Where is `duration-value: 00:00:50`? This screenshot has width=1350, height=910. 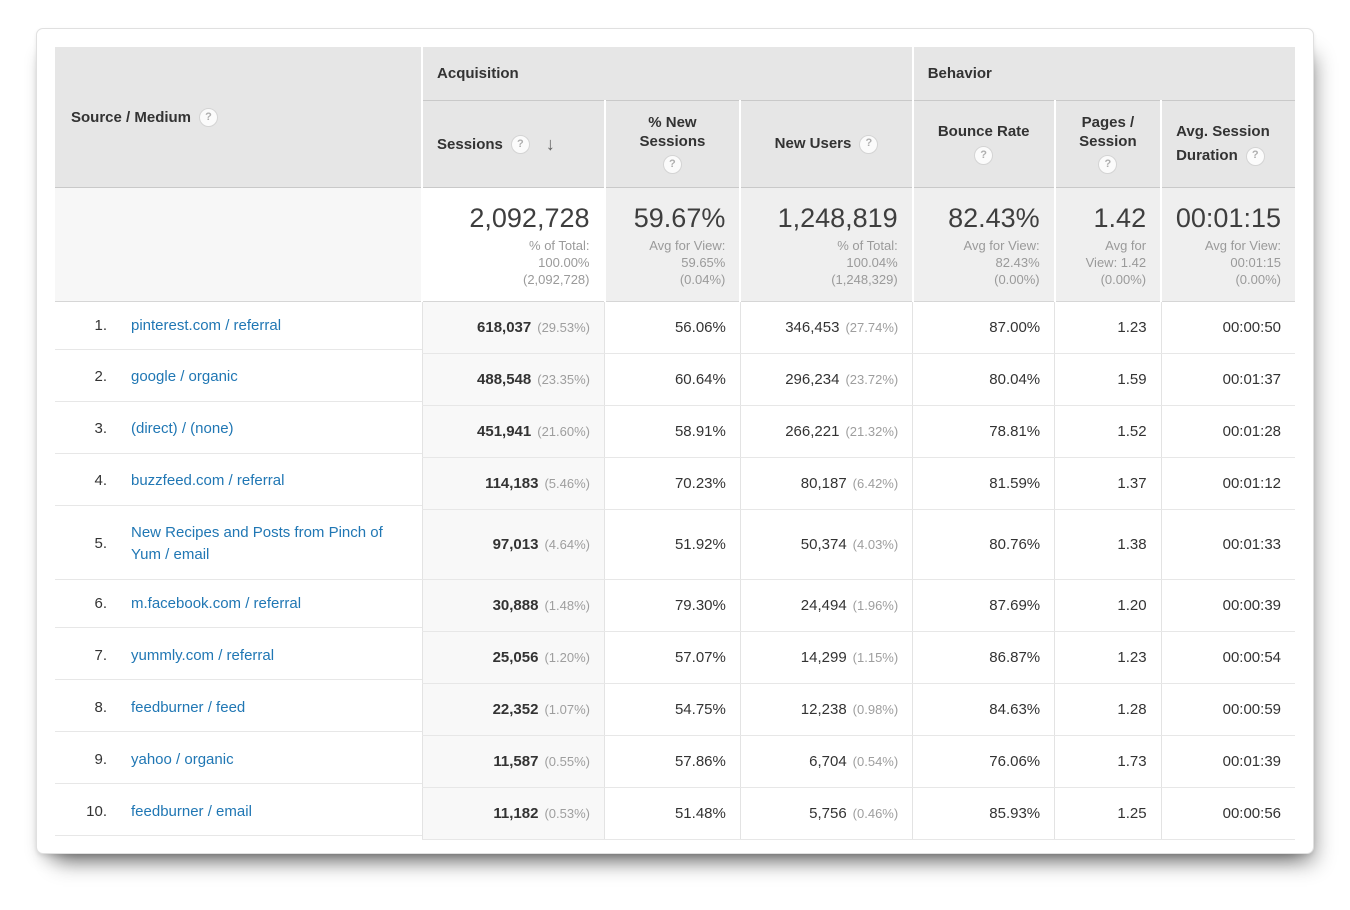
duration-value: 00:00:50 is located at coordinates (1251, 327).